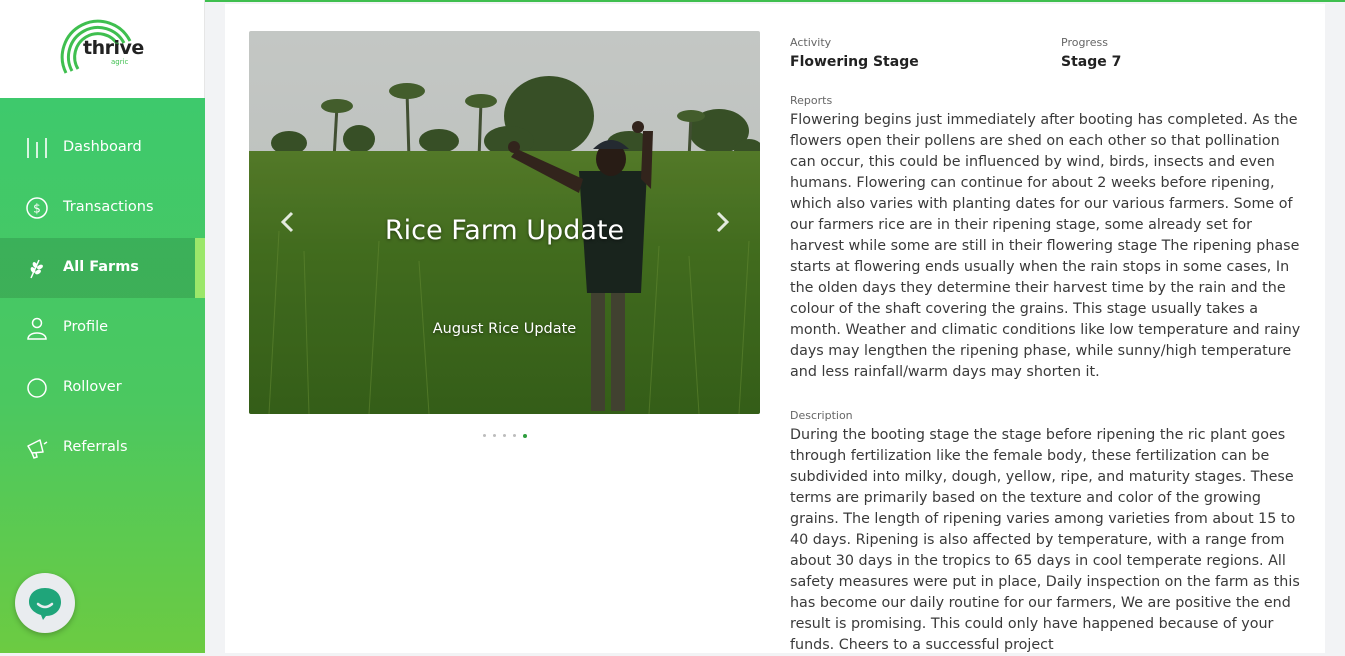 This screenshot has width=1345, height=656. I want to click on dollar-circle-icon: $, so click(37, 208).